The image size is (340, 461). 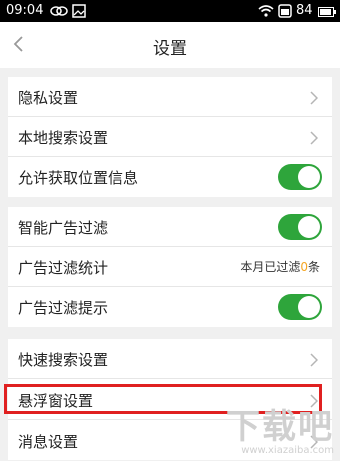 What do you see at coordinates (304, 267) in the screenshot?
I see `ad-filter-count: 0` at bounding box center [304, 267].